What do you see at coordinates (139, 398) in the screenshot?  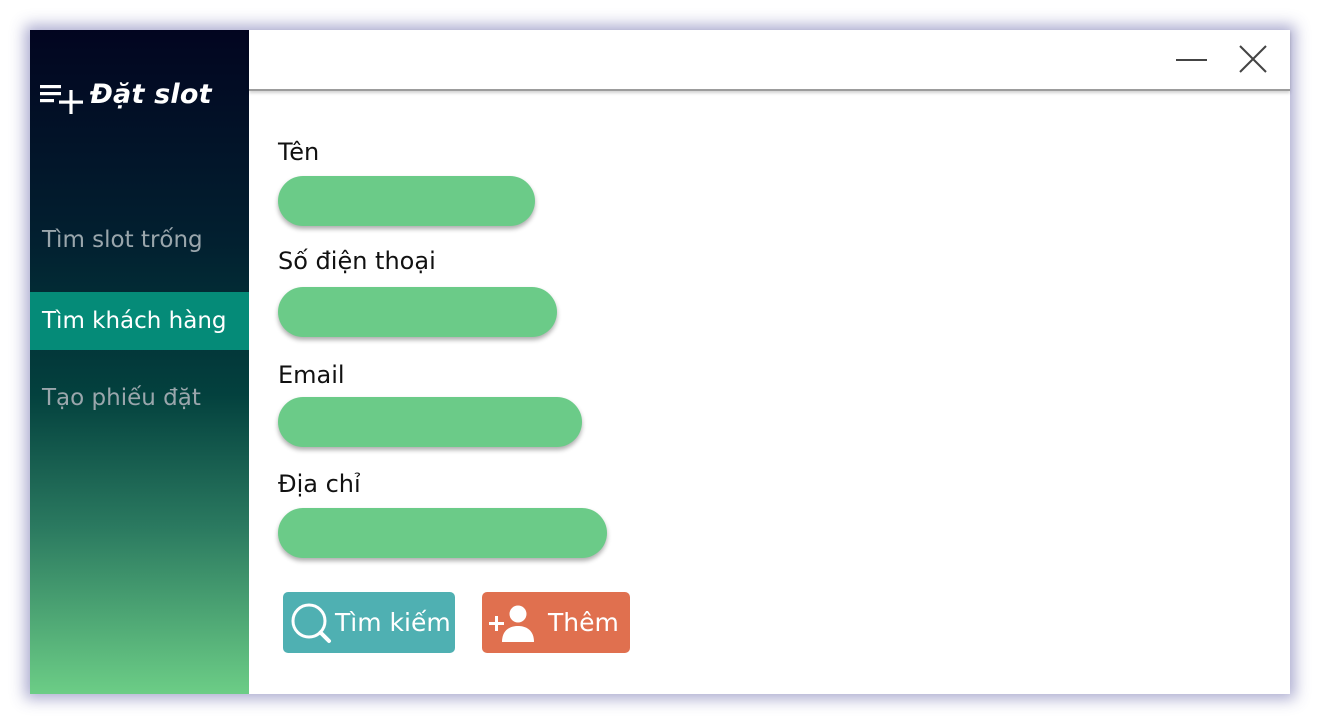 I see `sidebar-item-create-booking: Tạo phiếu đặt` at bounding box center [139, 398].